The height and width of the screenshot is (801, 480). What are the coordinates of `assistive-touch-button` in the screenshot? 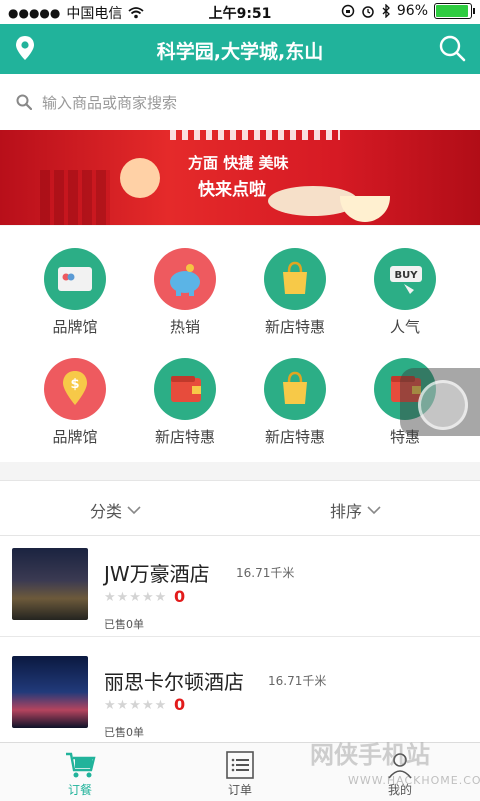 It's located at (440, 402).